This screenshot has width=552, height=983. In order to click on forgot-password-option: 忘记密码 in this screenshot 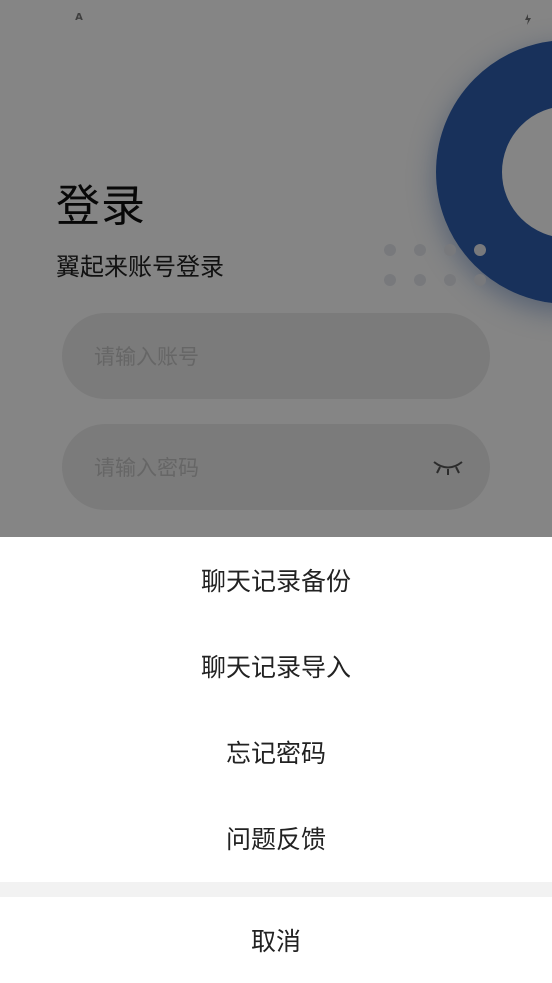, I will do `click(276, 752)`.